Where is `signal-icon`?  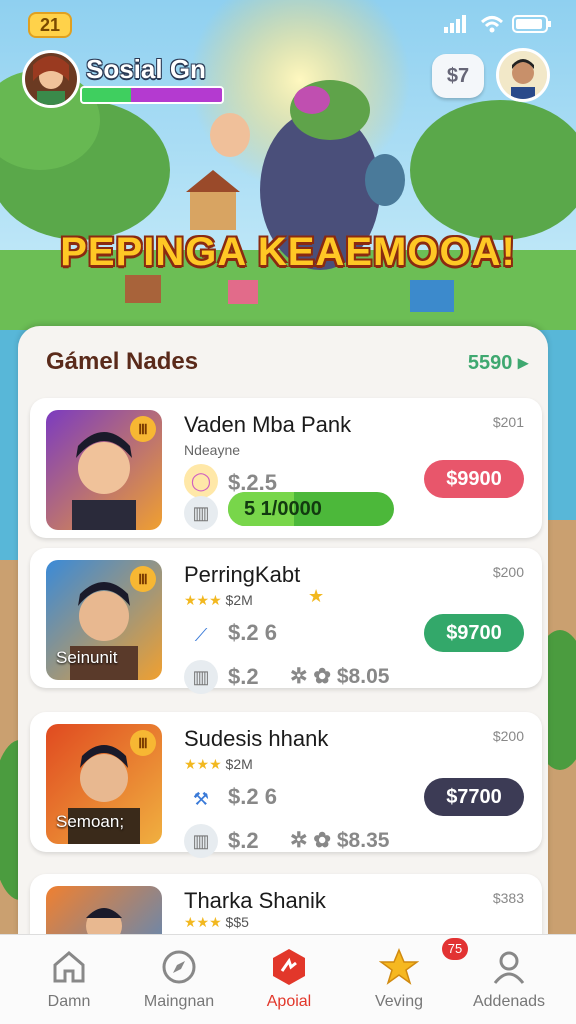 signal-icon is located at coordinates (455, 24).